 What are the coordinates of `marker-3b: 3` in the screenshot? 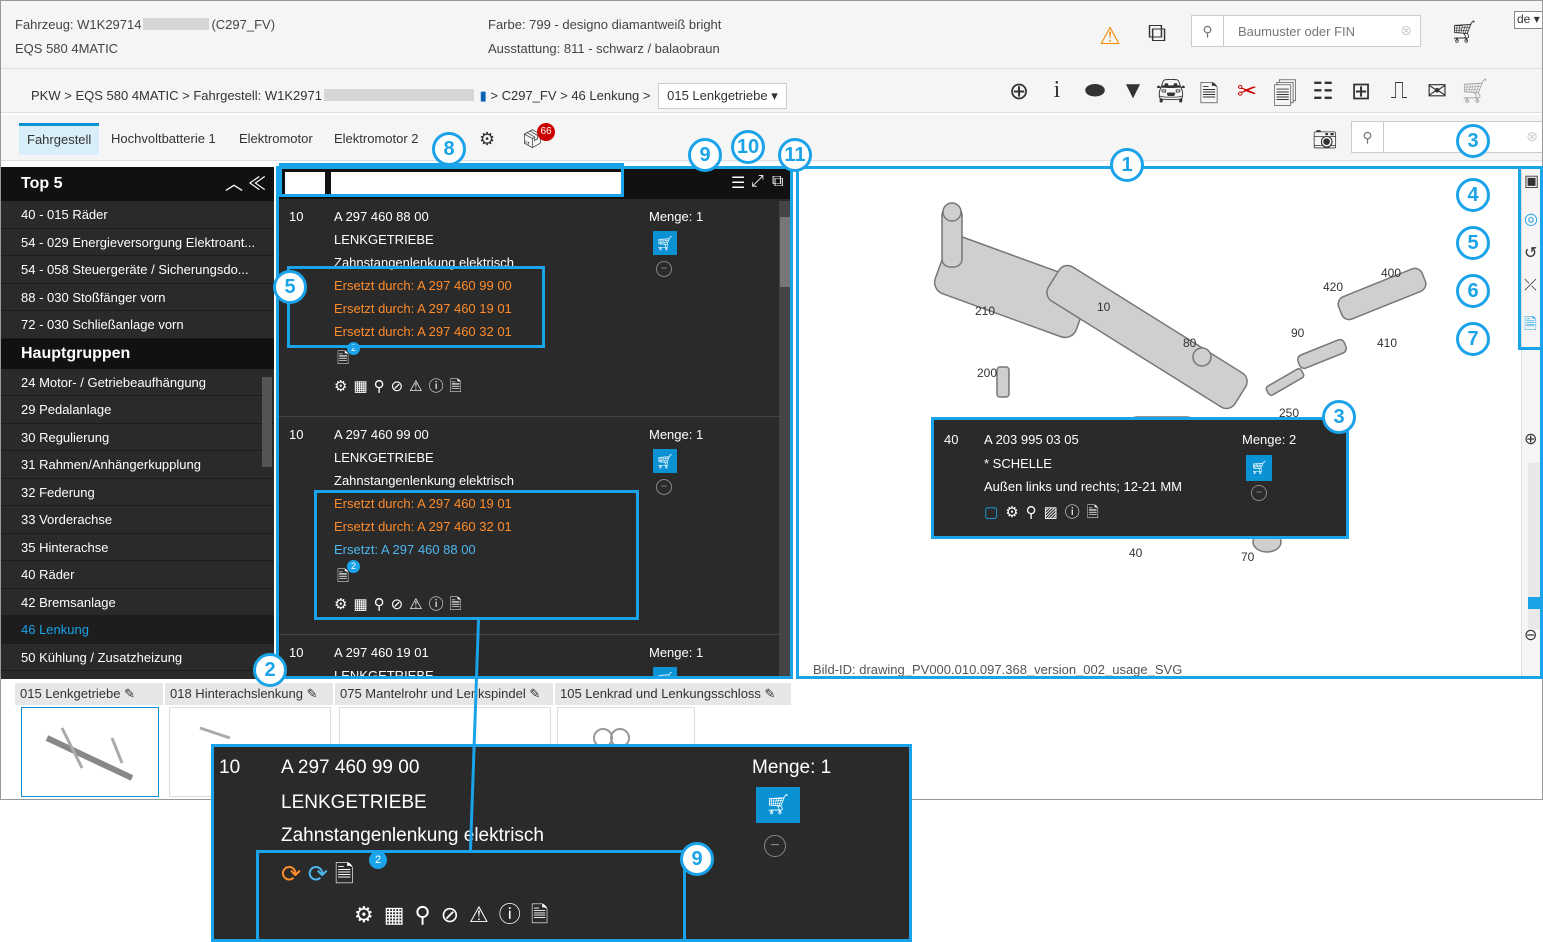 It's located at (1339, 417).